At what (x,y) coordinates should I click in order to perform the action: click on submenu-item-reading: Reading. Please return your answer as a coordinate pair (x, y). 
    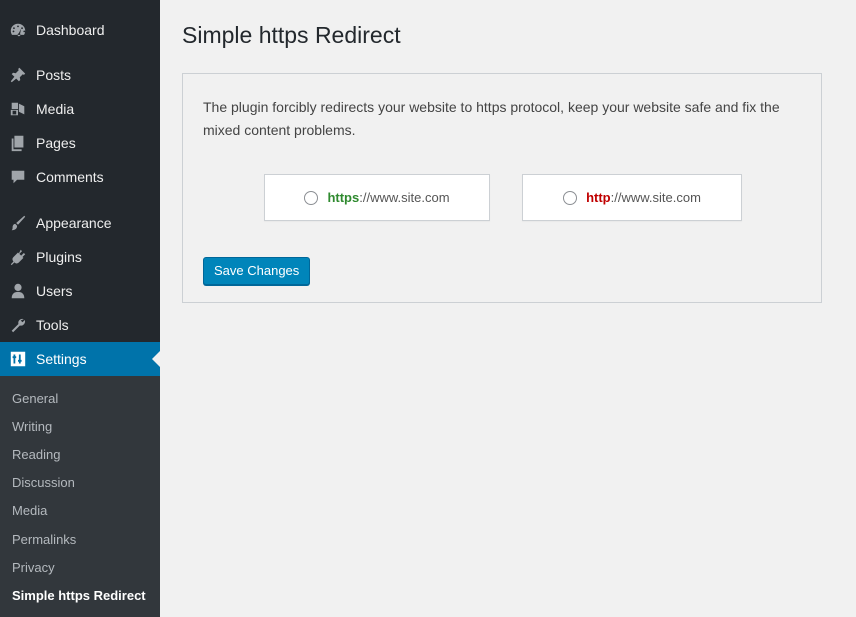
    Looking at the image, I should click on (36, 455).